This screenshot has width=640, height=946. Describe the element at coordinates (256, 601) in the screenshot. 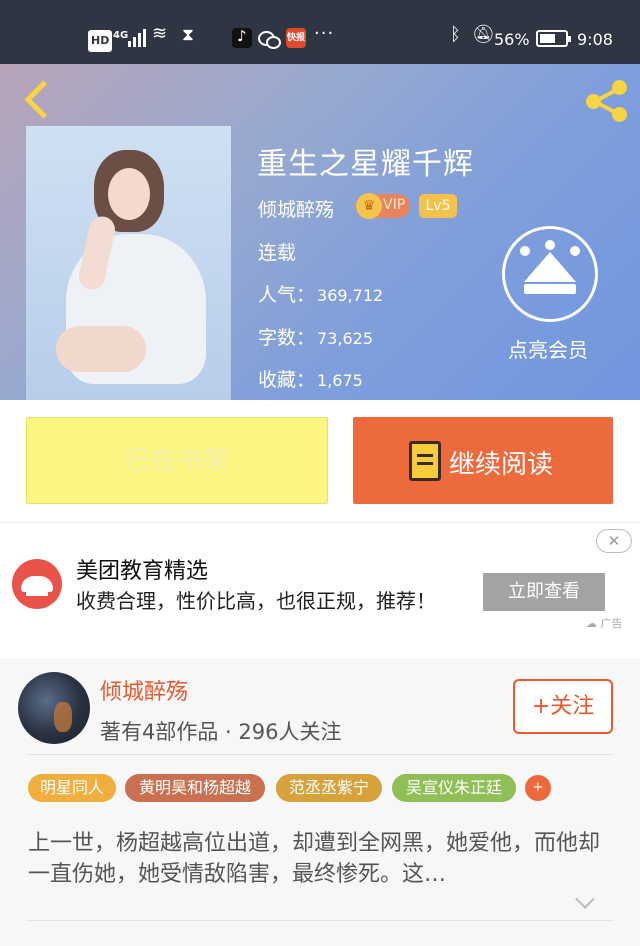

I see `ad-description: 收费合理，性价比高，也很正规，推荐！` at that location.